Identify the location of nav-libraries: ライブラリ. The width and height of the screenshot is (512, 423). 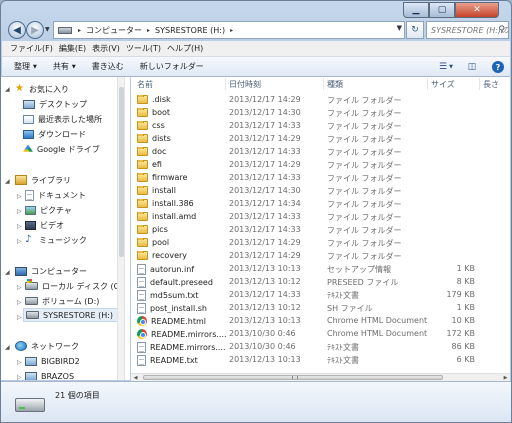
(43, 180).